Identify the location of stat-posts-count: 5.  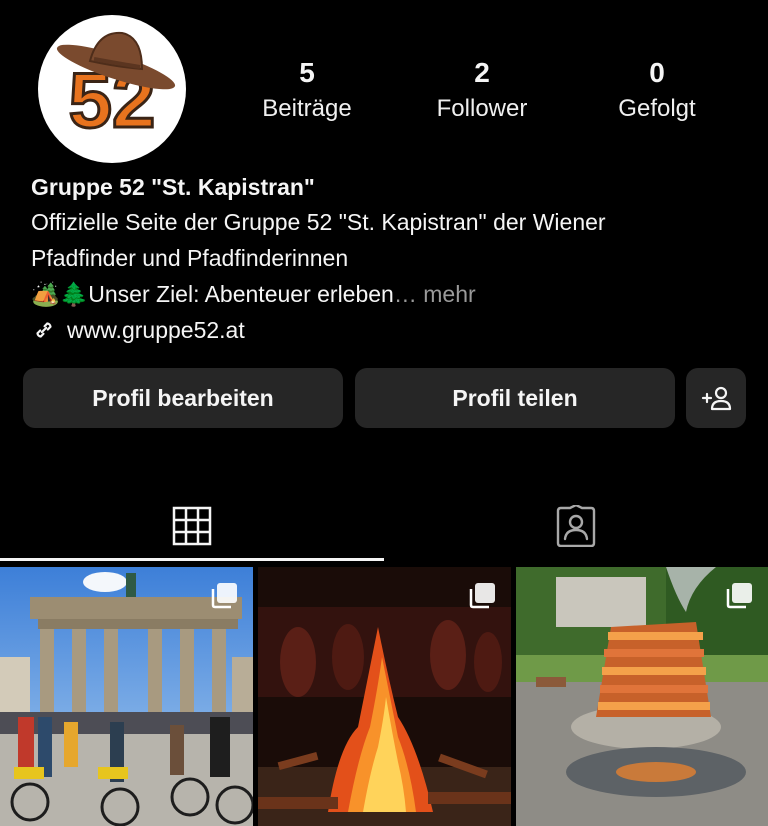
(307, 72).